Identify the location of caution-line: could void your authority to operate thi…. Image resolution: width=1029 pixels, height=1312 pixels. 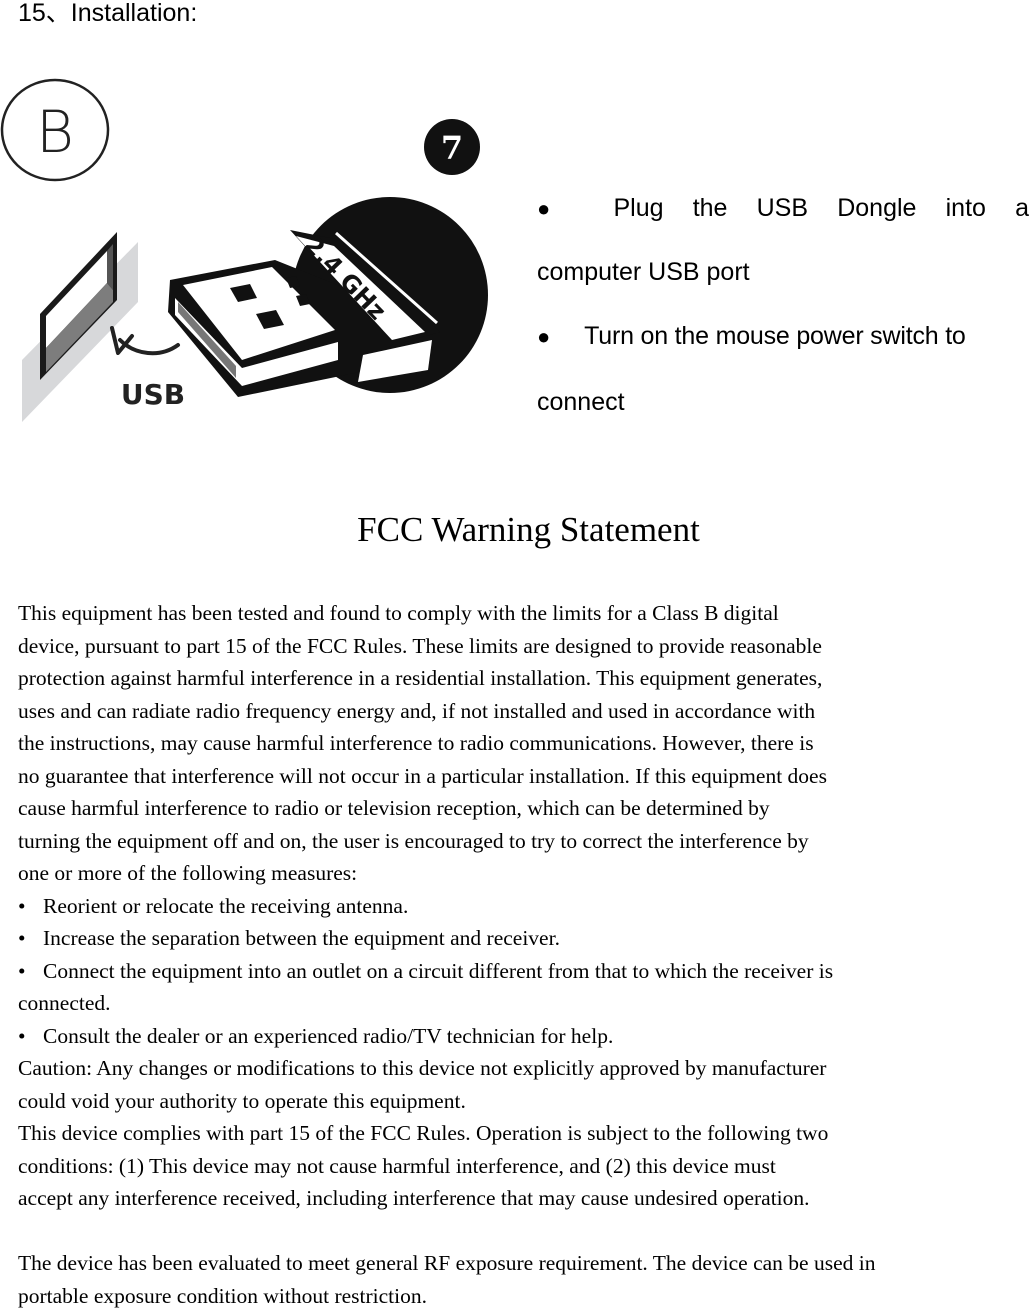
(523, 1101).